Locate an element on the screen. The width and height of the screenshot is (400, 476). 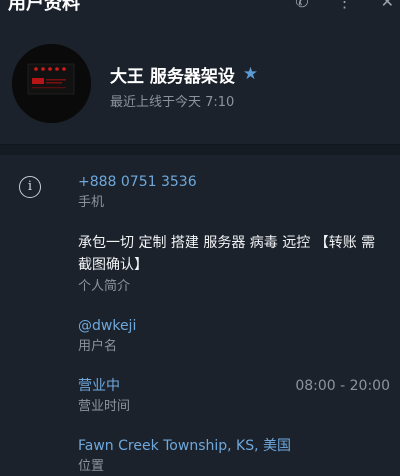
phone-value: +888 0751 3536 is located at coordinates (234, 182).